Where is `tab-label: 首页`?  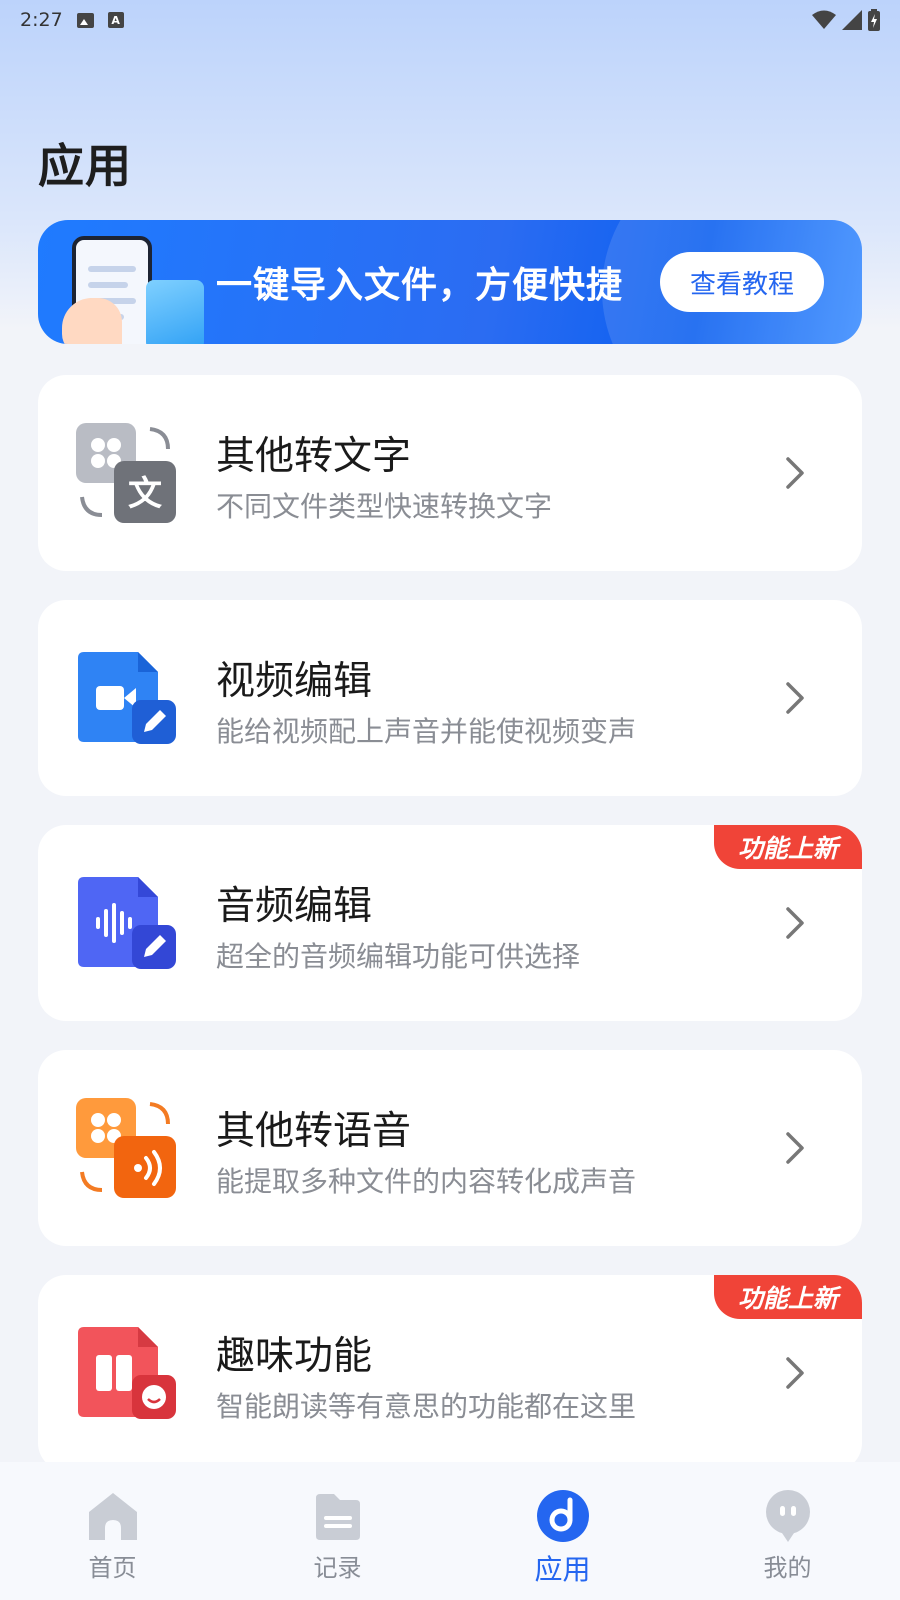
tab-label: 首页 is located at coordinates (112, 1568).